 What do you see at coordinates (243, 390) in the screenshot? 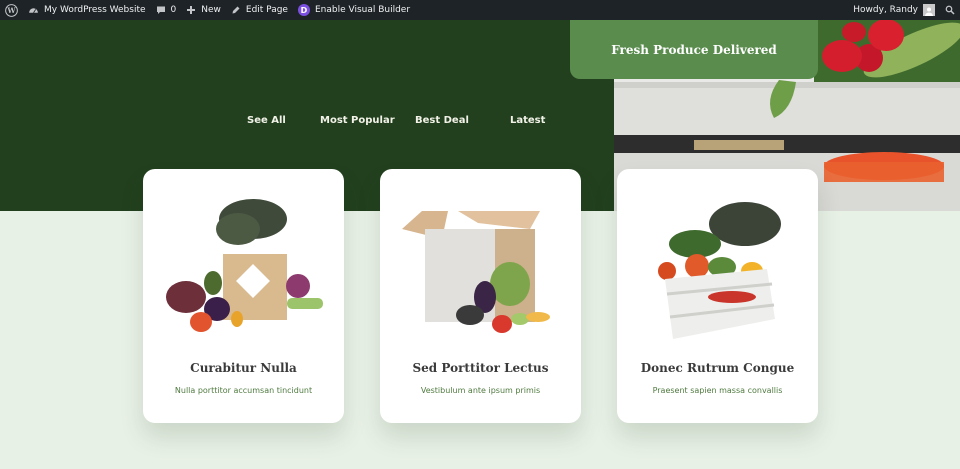
I see `product-subtitle: Nulla porttitor accumsan tincidunt` at bounding box center [243, 390].